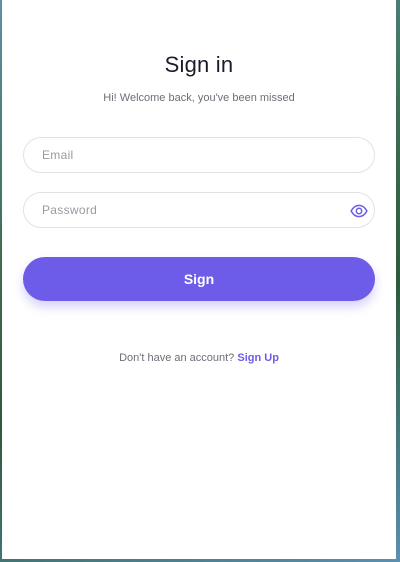 This screenshot has height=562, width=400. I want to click on sign-in-button: Sign, so click(199, 279).